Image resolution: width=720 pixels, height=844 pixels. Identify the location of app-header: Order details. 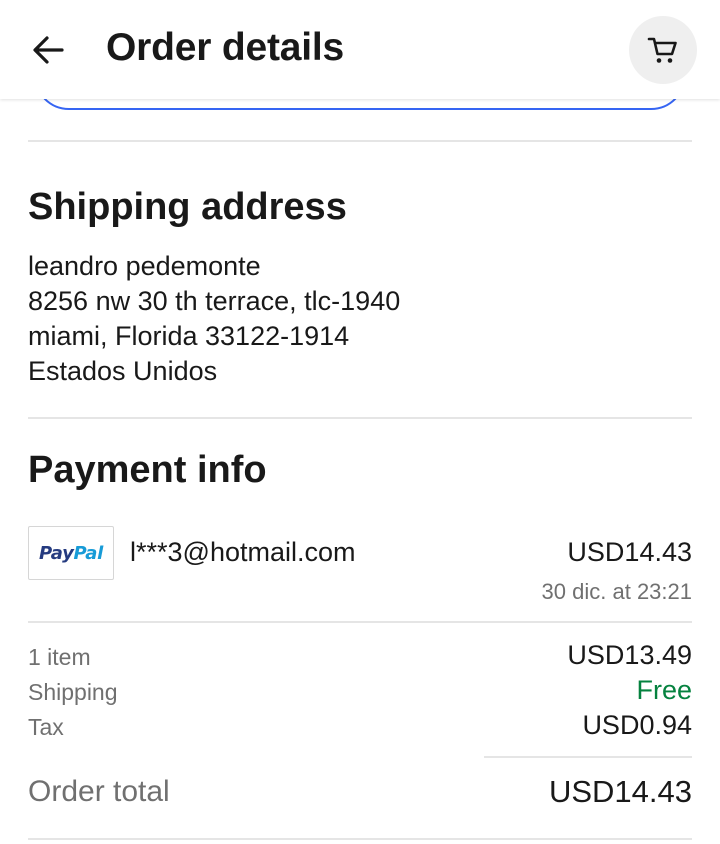
(360, 49).